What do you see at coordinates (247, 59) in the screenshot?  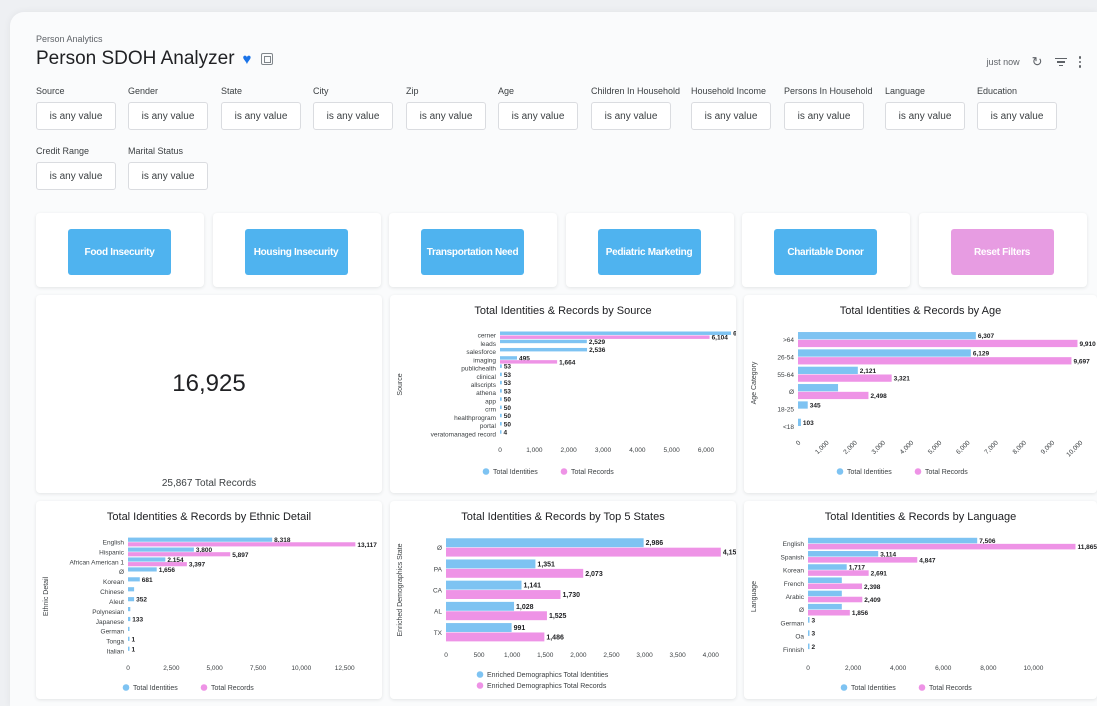 I see `favorite-heart-icon: ♥` at bounding box center [247, 59].